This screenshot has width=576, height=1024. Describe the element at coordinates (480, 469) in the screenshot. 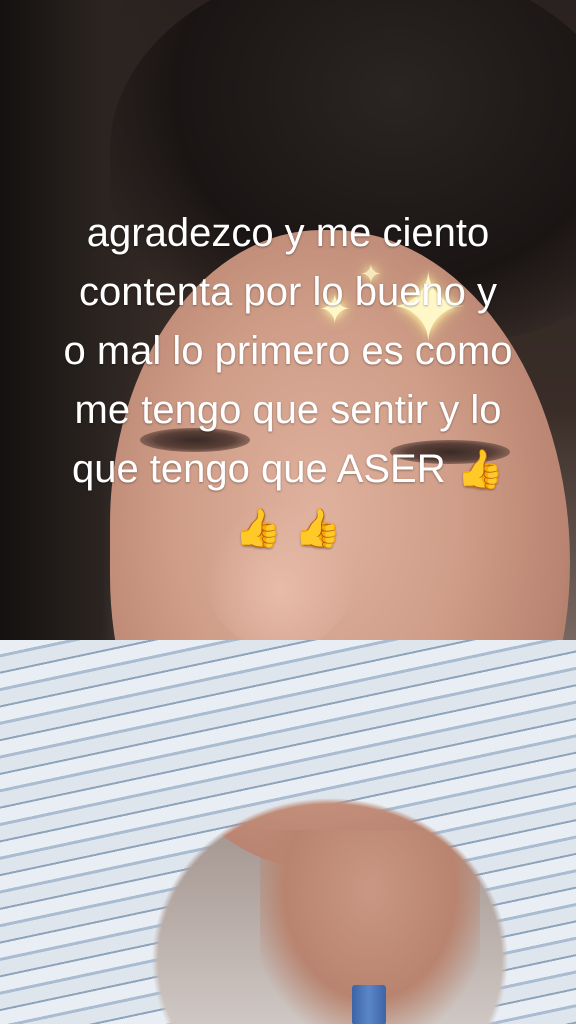

I see `thumbs-up-emoji: 👍` at that location.